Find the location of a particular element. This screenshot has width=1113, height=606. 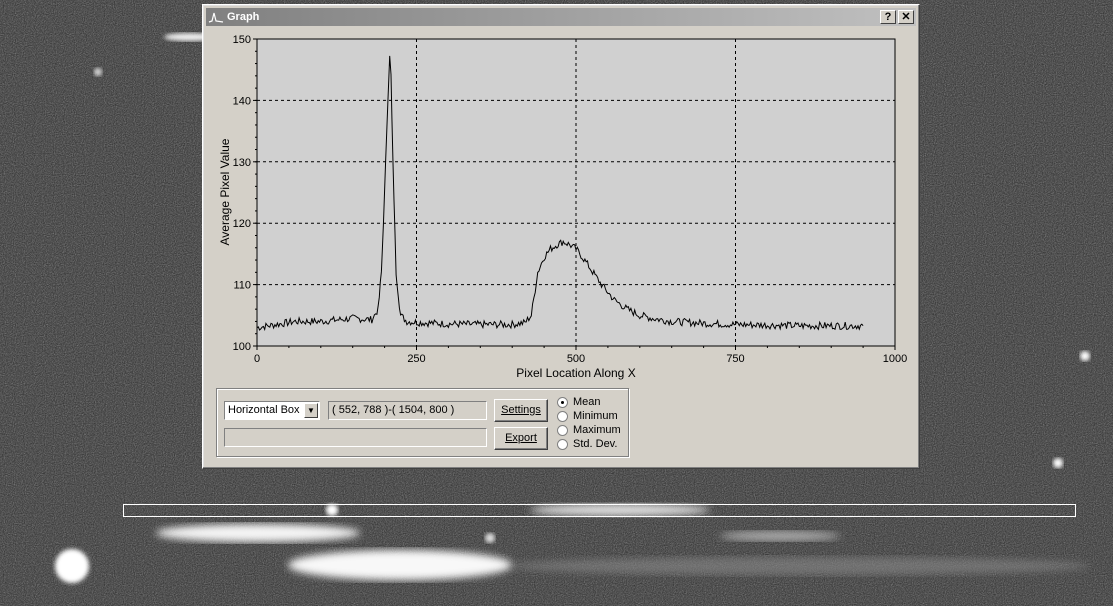

radio-maximum: Maximum is located at coordinates (589, 430).